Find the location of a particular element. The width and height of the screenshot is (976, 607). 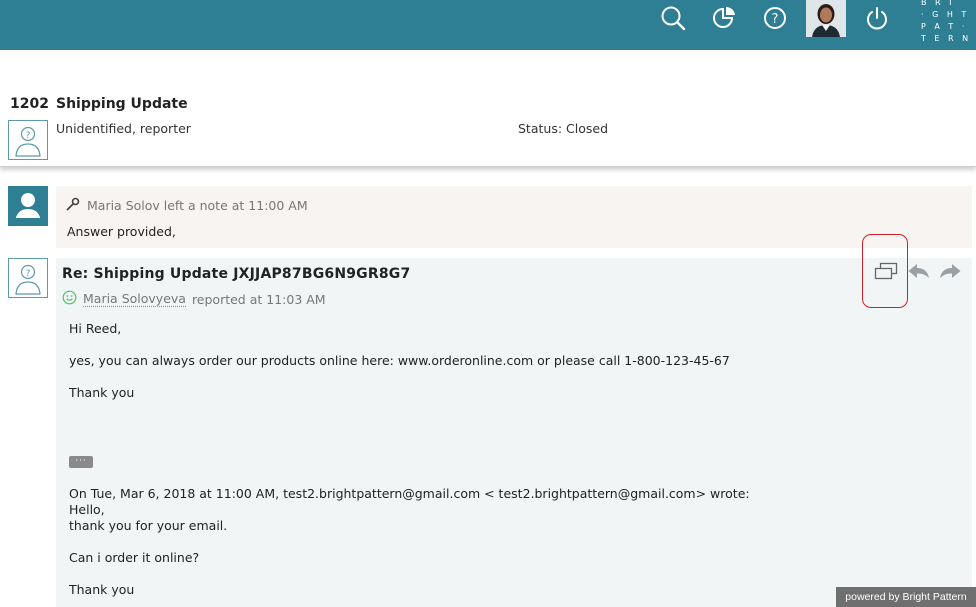

note-header: Maria Solov left a note at 11:00 AM is located at coordinates (187, 205).